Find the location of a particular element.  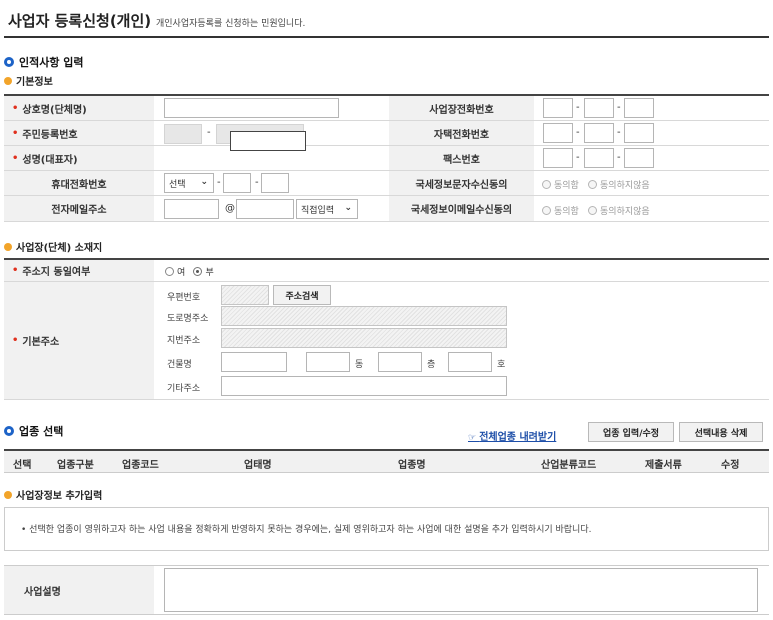

fax-label: 팩스번호 is located at coordinates (461, 158).